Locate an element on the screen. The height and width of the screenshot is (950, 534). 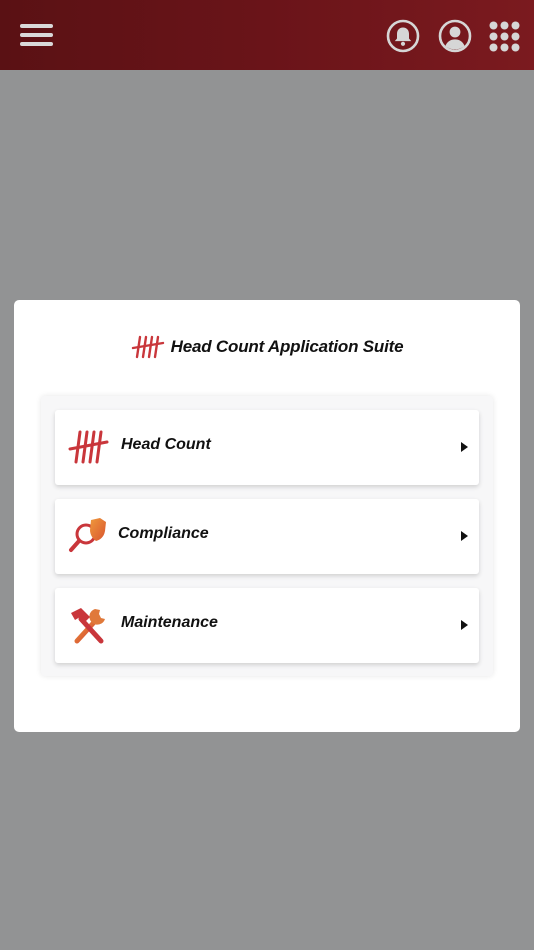
bell-icon is located at coordinates (403, 36).